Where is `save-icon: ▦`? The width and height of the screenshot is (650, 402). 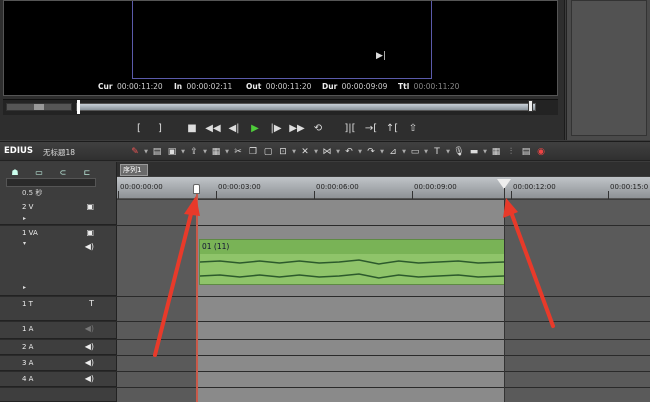
save-icon: ▦ is located at coordinates (216, 152).